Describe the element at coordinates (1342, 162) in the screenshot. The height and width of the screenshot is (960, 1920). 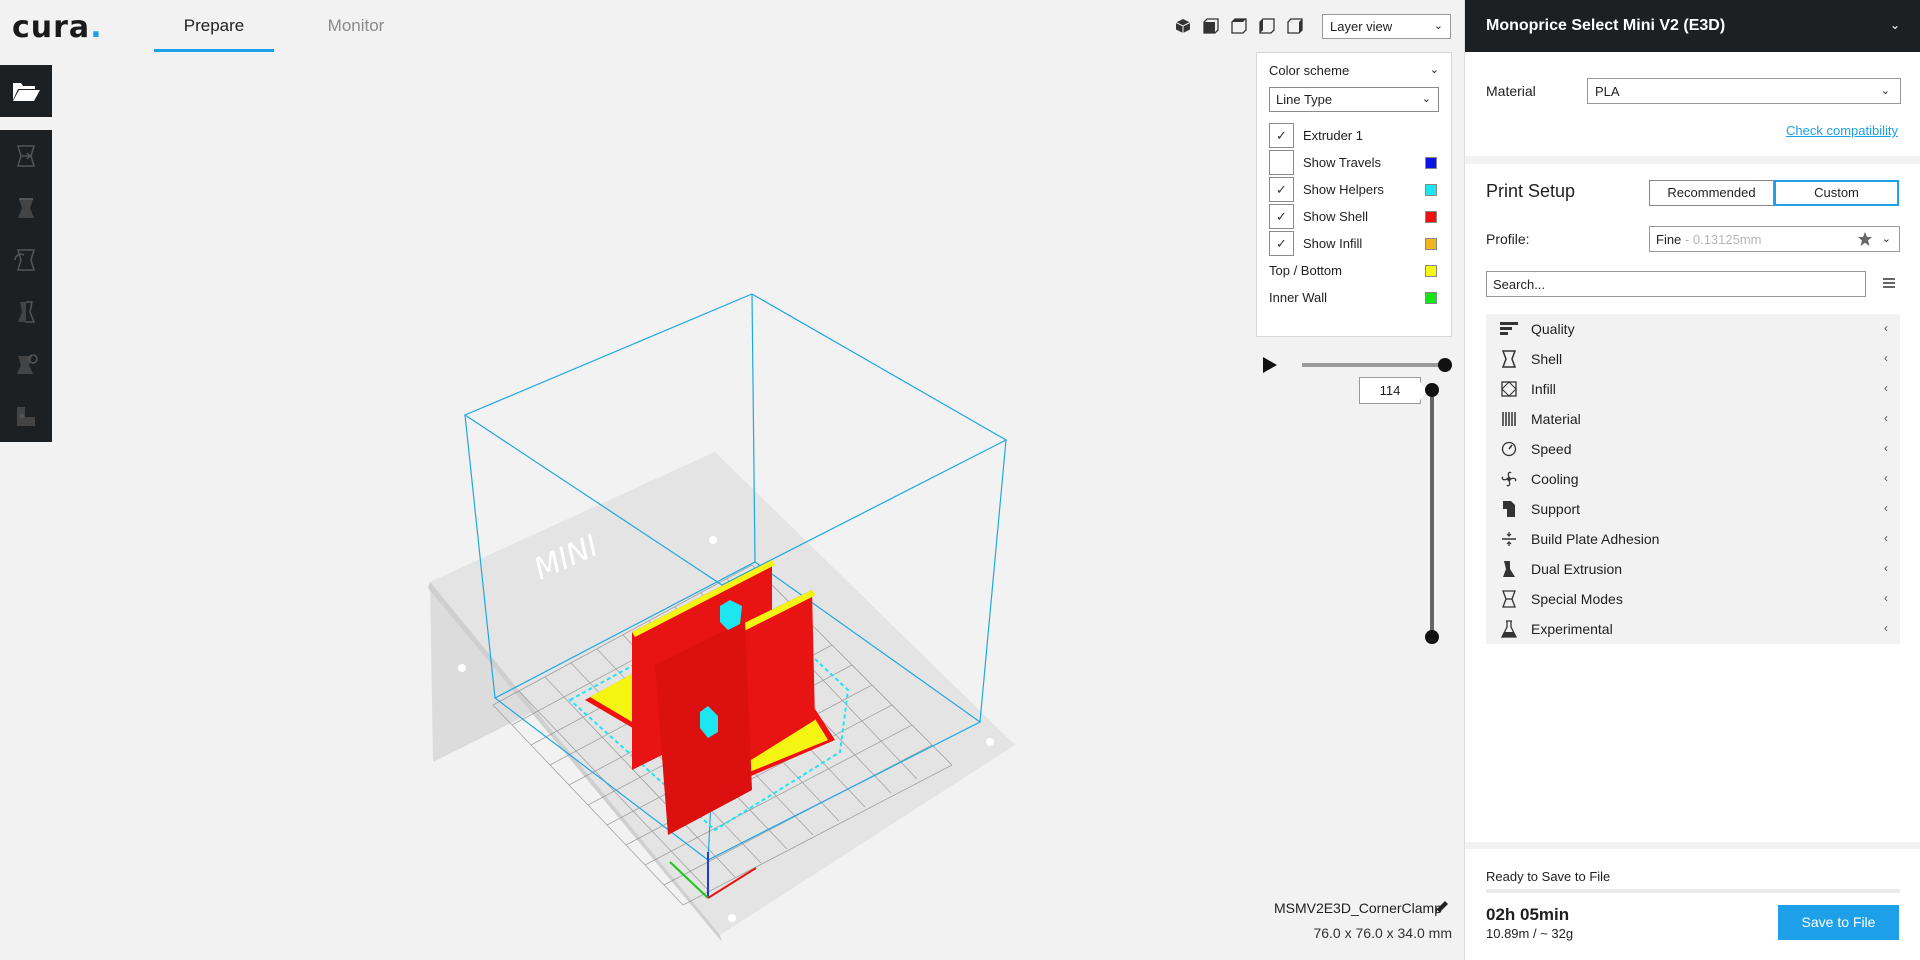
I see `legend-label: Show Travels` at that location.